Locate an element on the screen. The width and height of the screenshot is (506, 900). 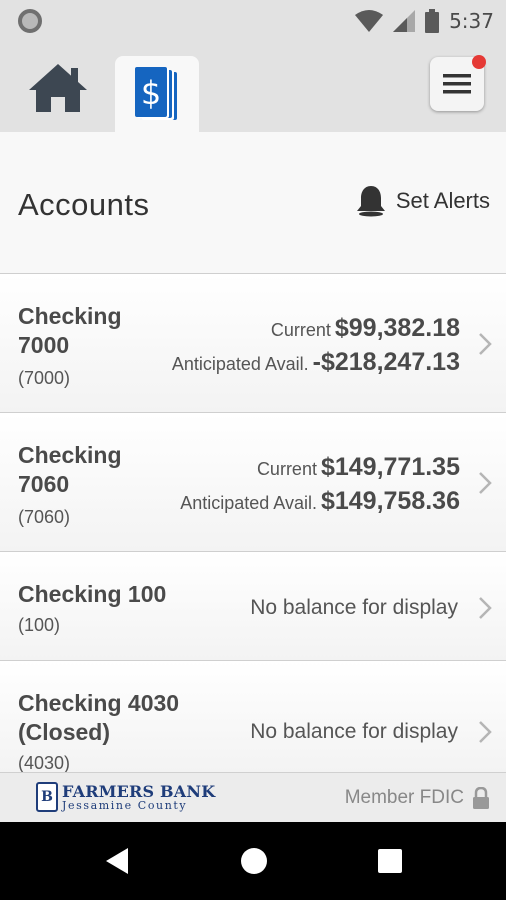
current-value: $99,382.18 is located at coordinates (397, 328).